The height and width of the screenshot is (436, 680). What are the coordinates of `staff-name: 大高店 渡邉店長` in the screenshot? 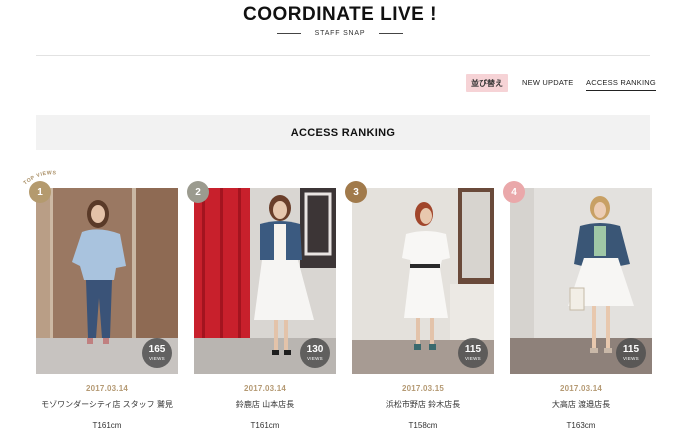 It's located at (581, 404).